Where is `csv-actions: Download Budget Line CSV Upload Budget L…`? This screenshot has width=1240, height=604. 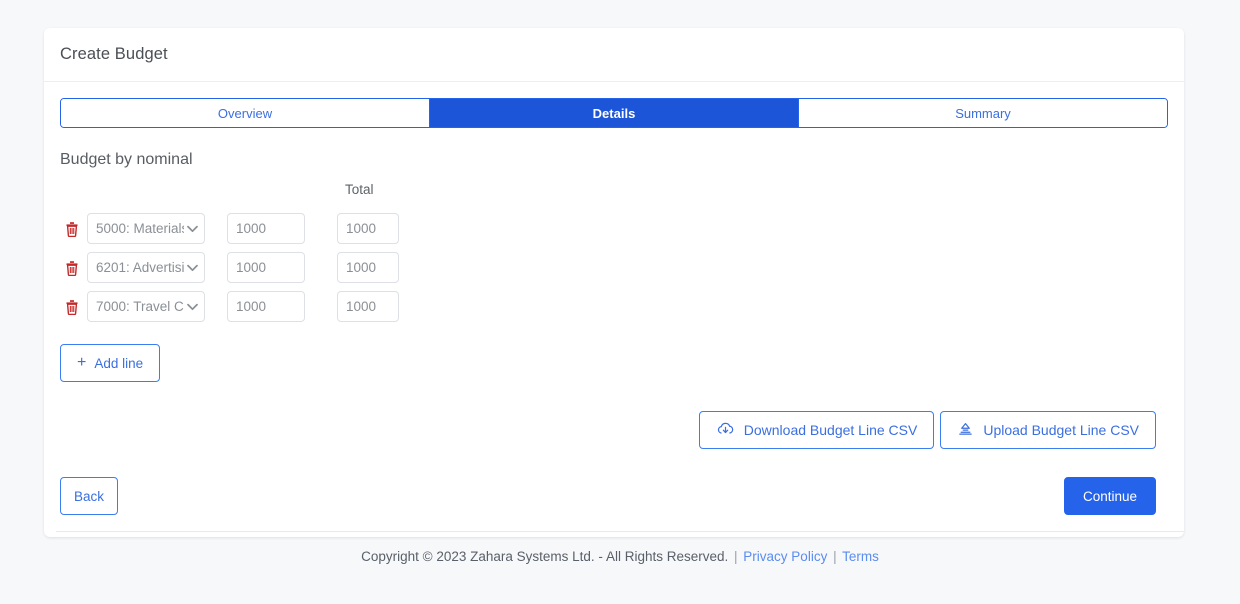 csv-actions: Download Budget Line CSV Upload Budget L… is located at coordinates (614, 430).